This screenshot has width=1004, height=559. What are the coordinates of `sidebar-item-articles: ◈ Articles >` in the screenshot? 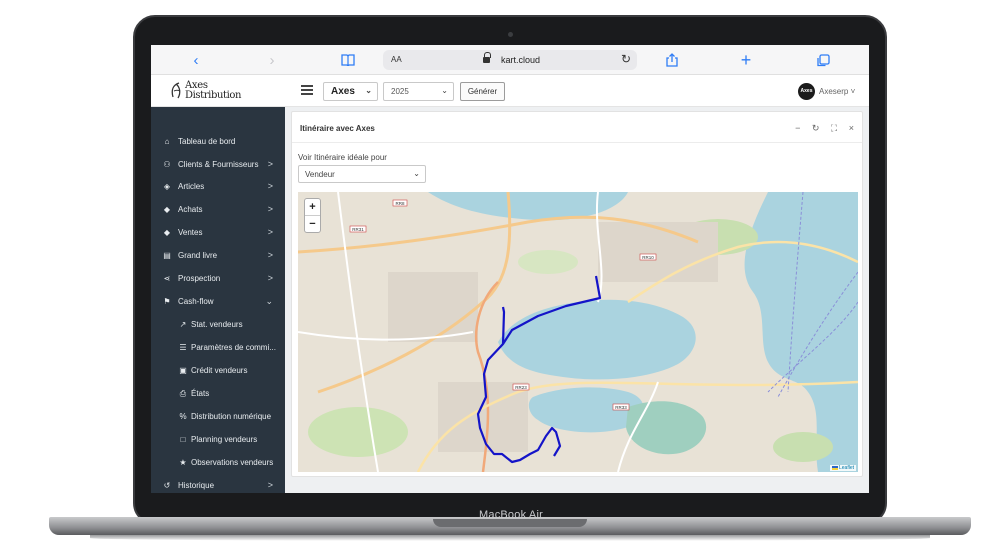 It's located at (218, 187).